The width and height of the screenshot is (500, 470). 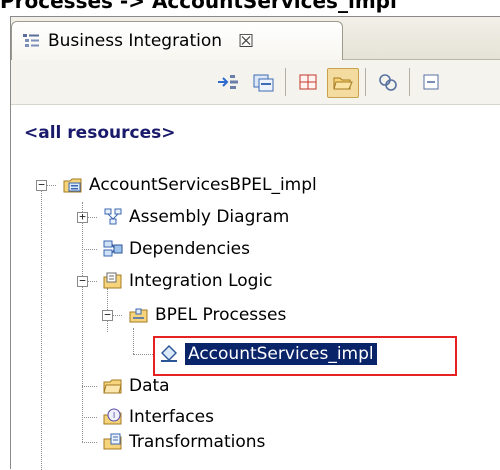 I want to click on all-resources-link: <all resources>, so click(x=99, y=133).